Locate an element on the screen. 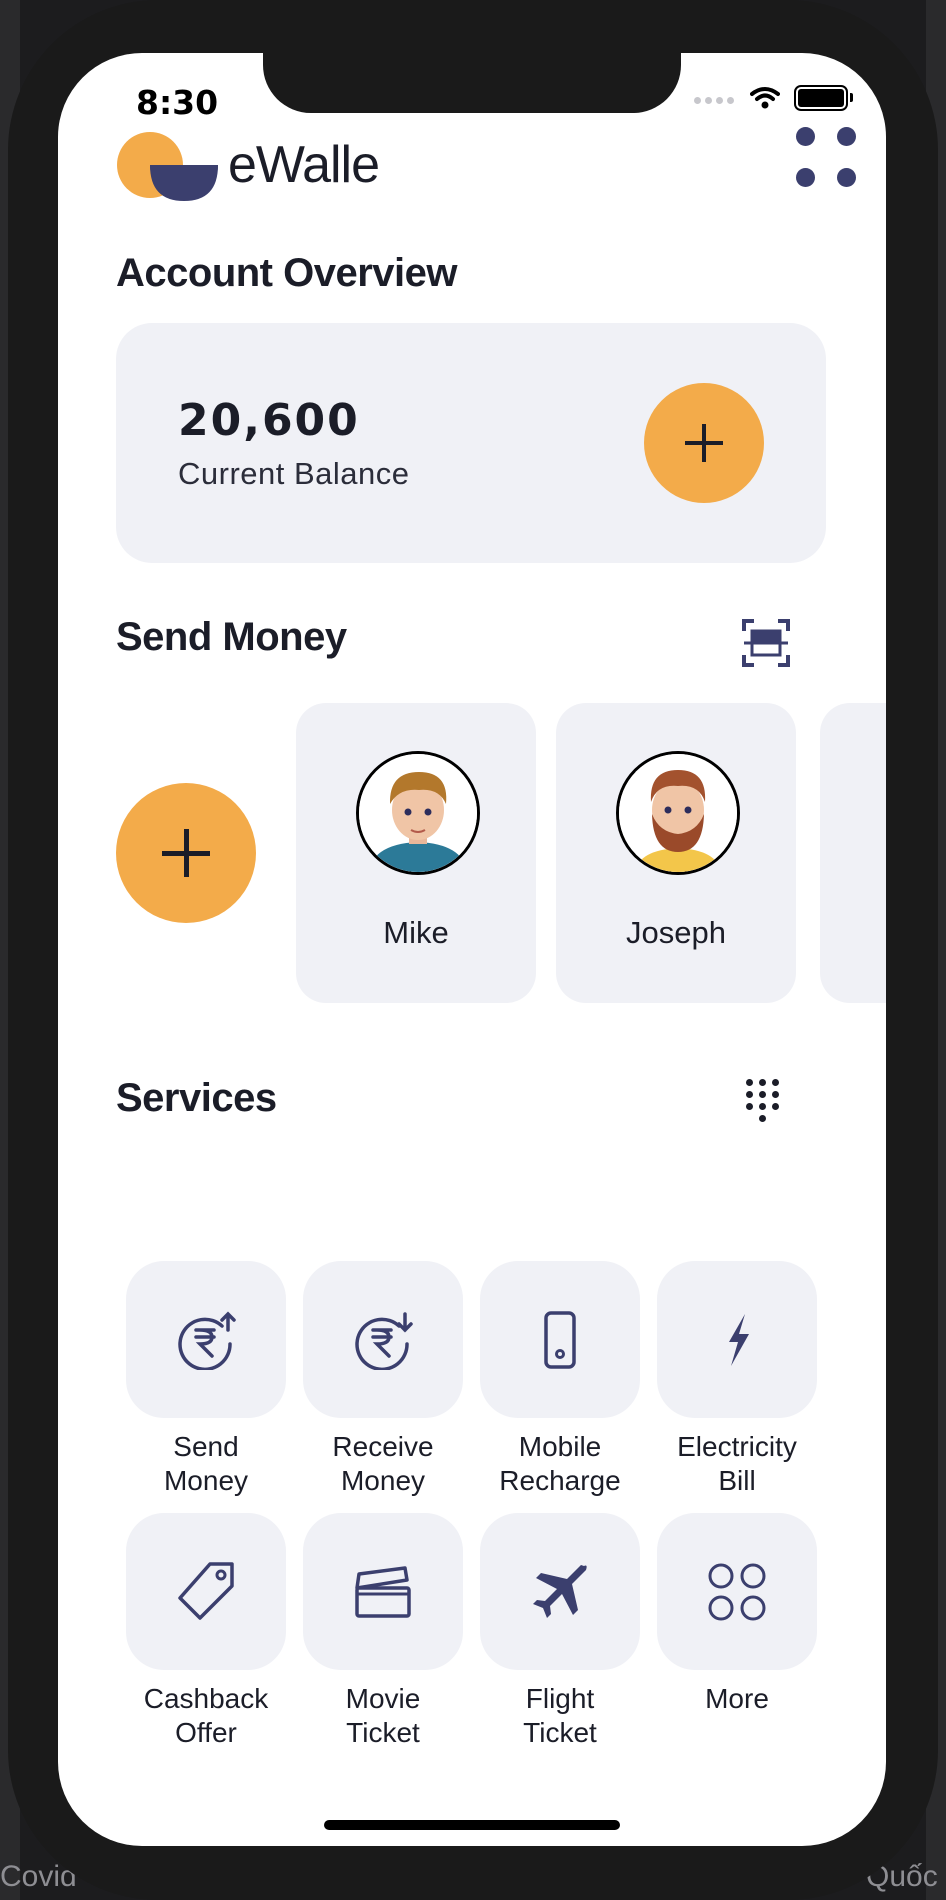 The width and height of the screenshot is (946, 1900). services-title: Services is located at coordinates (196, 1098).